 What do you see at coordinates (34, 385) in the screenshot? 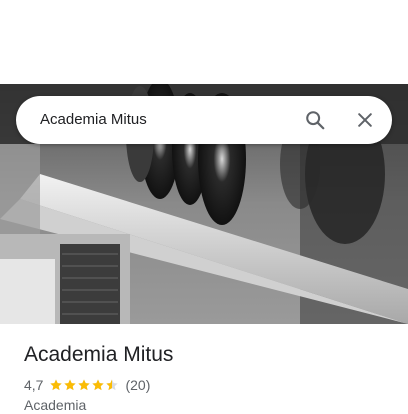
I see `rating-value: 4,7` at bounding box center [34, 385].